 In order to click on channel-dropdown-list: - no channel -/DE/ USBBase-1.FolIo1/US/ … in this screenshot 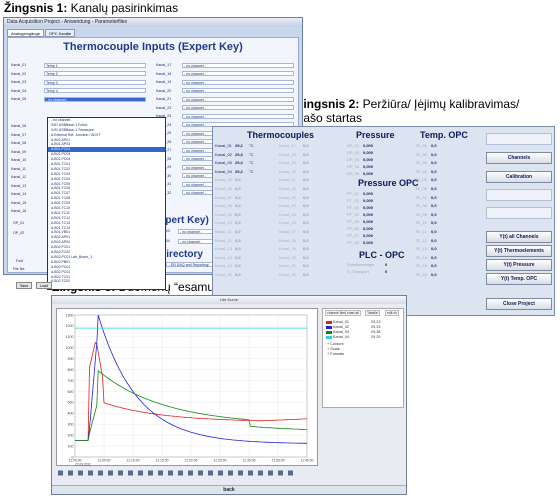, I will do `click(106, 203)`.